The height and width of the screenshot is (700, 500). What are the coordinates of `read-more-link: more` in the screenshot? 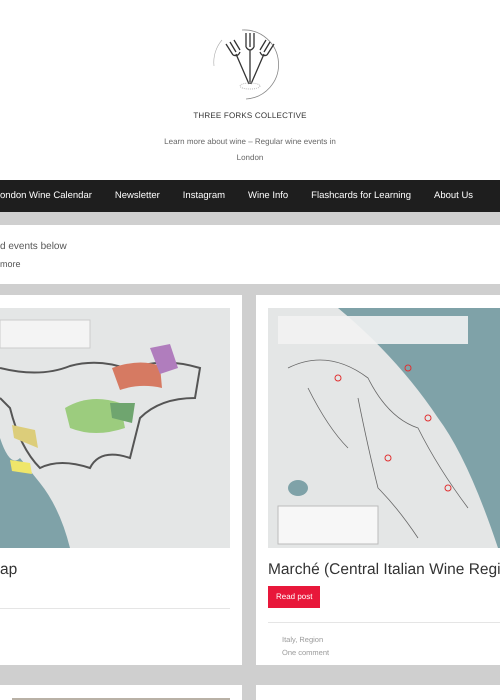 It's located at (10, 265).